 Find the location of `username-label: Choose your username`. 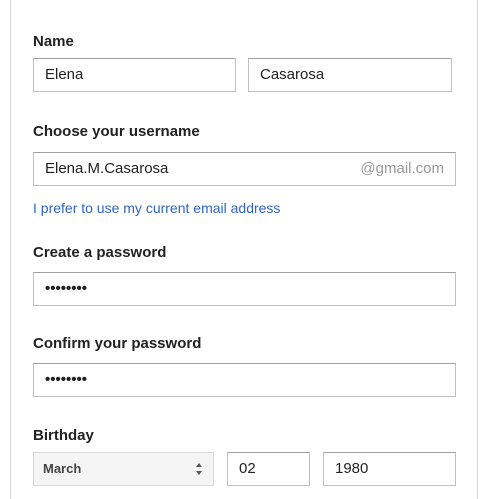

username-label: Choose your username is located at coordinates (116, 131).